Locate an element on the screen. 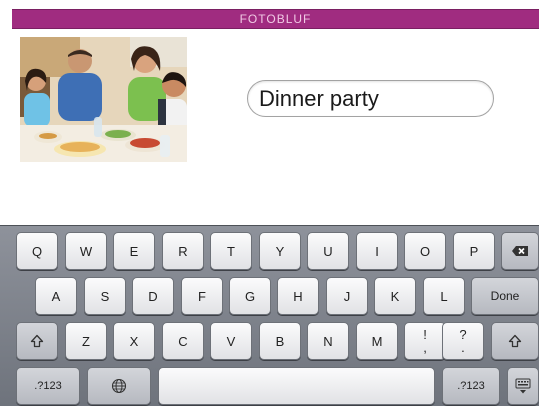 The height and width of the screenshot is (406, 539). globe-icon is located at coordinates (119, 386).